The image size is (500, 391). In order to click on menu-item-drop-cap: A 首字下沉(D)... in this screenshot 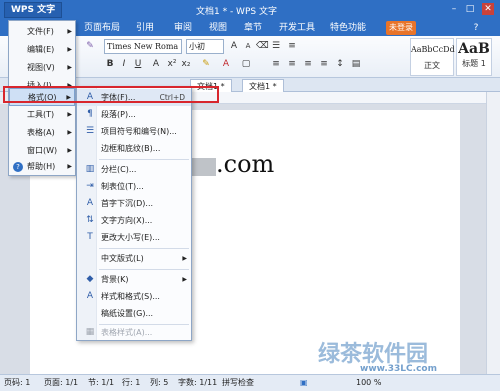, I will do `click(134, 203)`.